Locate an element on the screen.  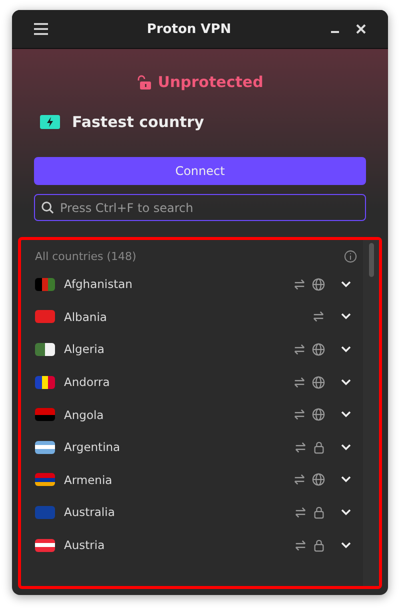
info-icon is located at coordinates (350, 256).